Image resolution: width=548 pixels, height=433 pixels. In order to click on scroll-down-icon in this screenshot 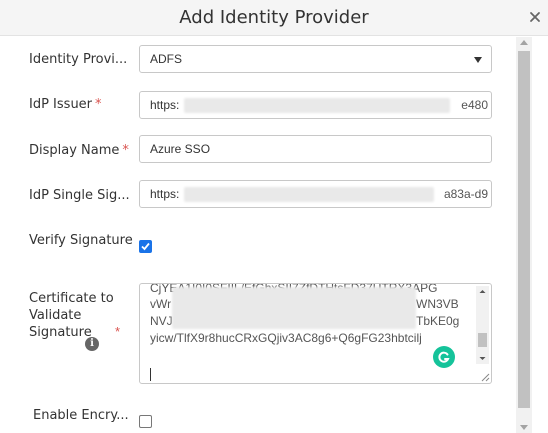, I will do `click(524, 427)`.